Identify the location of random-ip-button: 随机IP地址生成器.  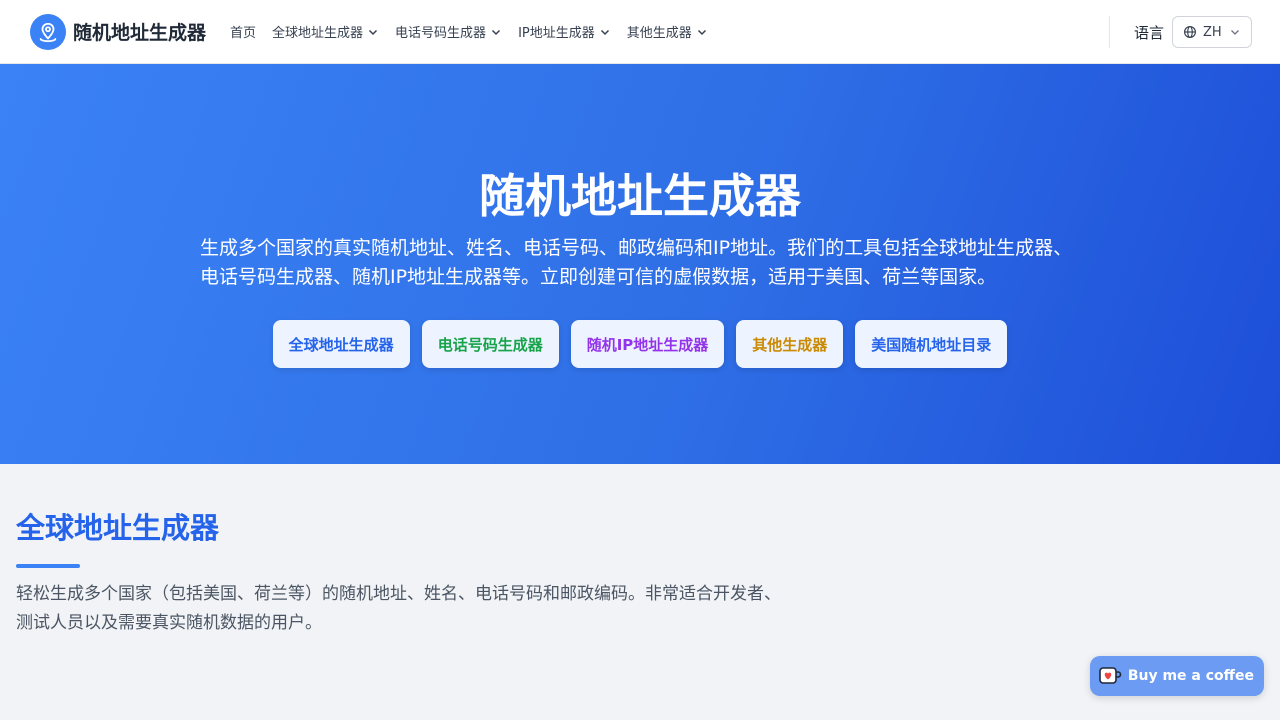
(647, 344).